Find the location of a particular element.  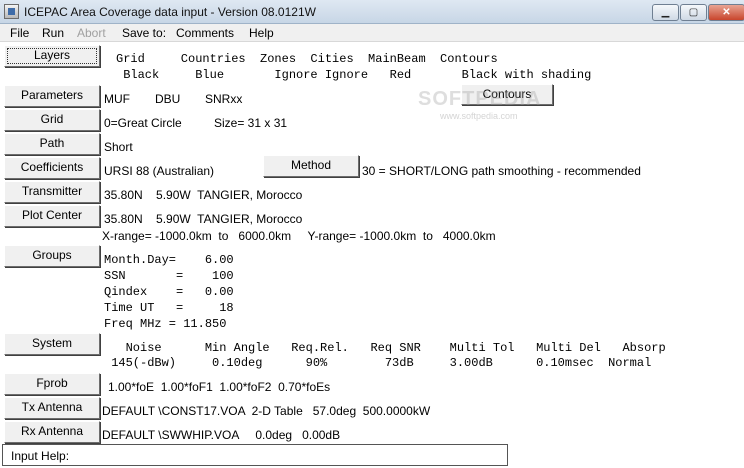

menu-abort: Abort is located at coordinates (91, 33).